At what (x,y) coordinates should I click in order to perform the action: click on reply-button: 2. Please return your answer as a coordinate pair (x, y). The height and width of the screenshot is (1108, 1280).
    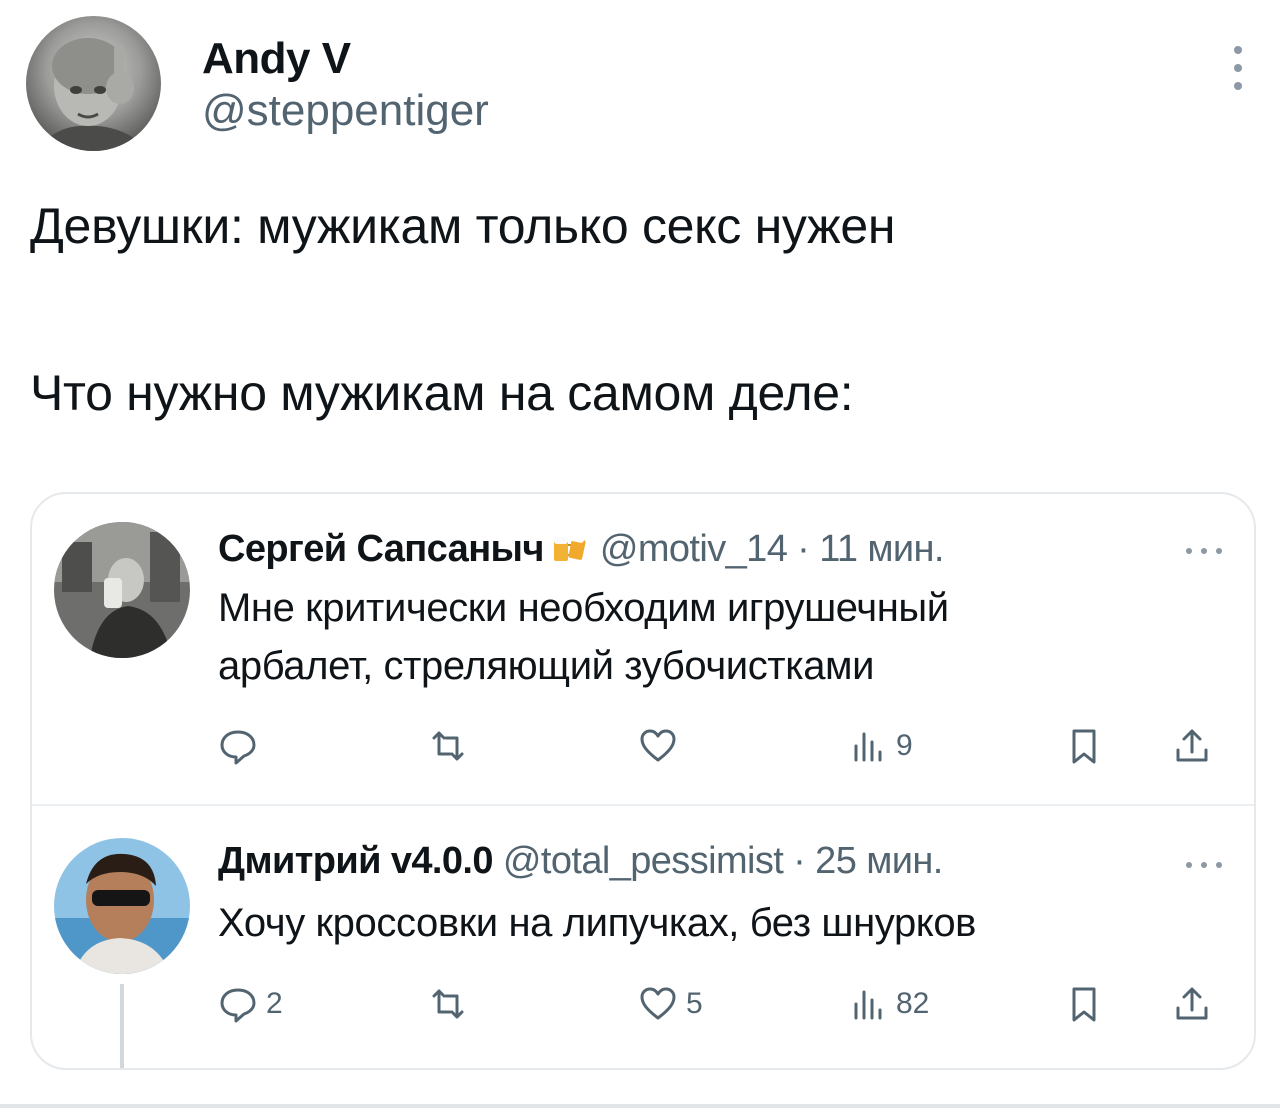
    Looking at the image, I should click on (250, 1004).